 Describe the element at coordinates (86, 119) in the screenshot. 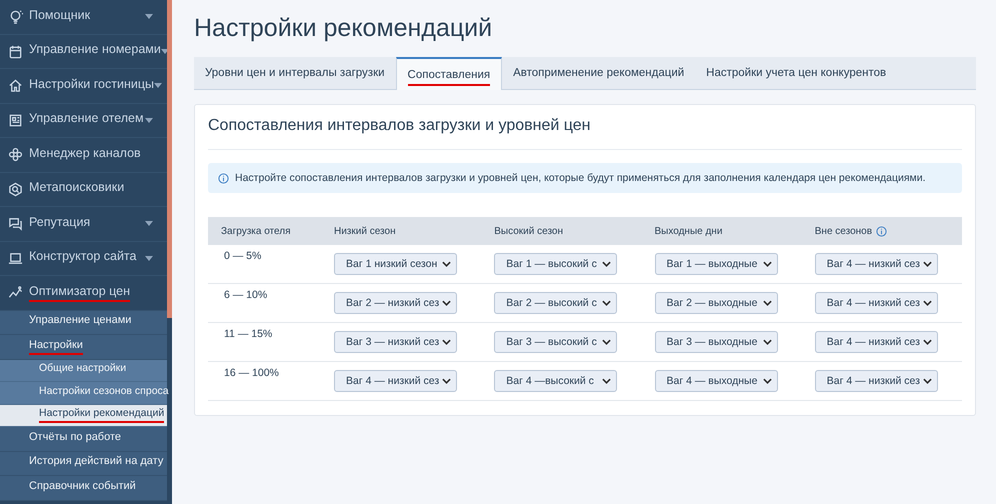

I see `nav-label: Управление отелем` at that location.